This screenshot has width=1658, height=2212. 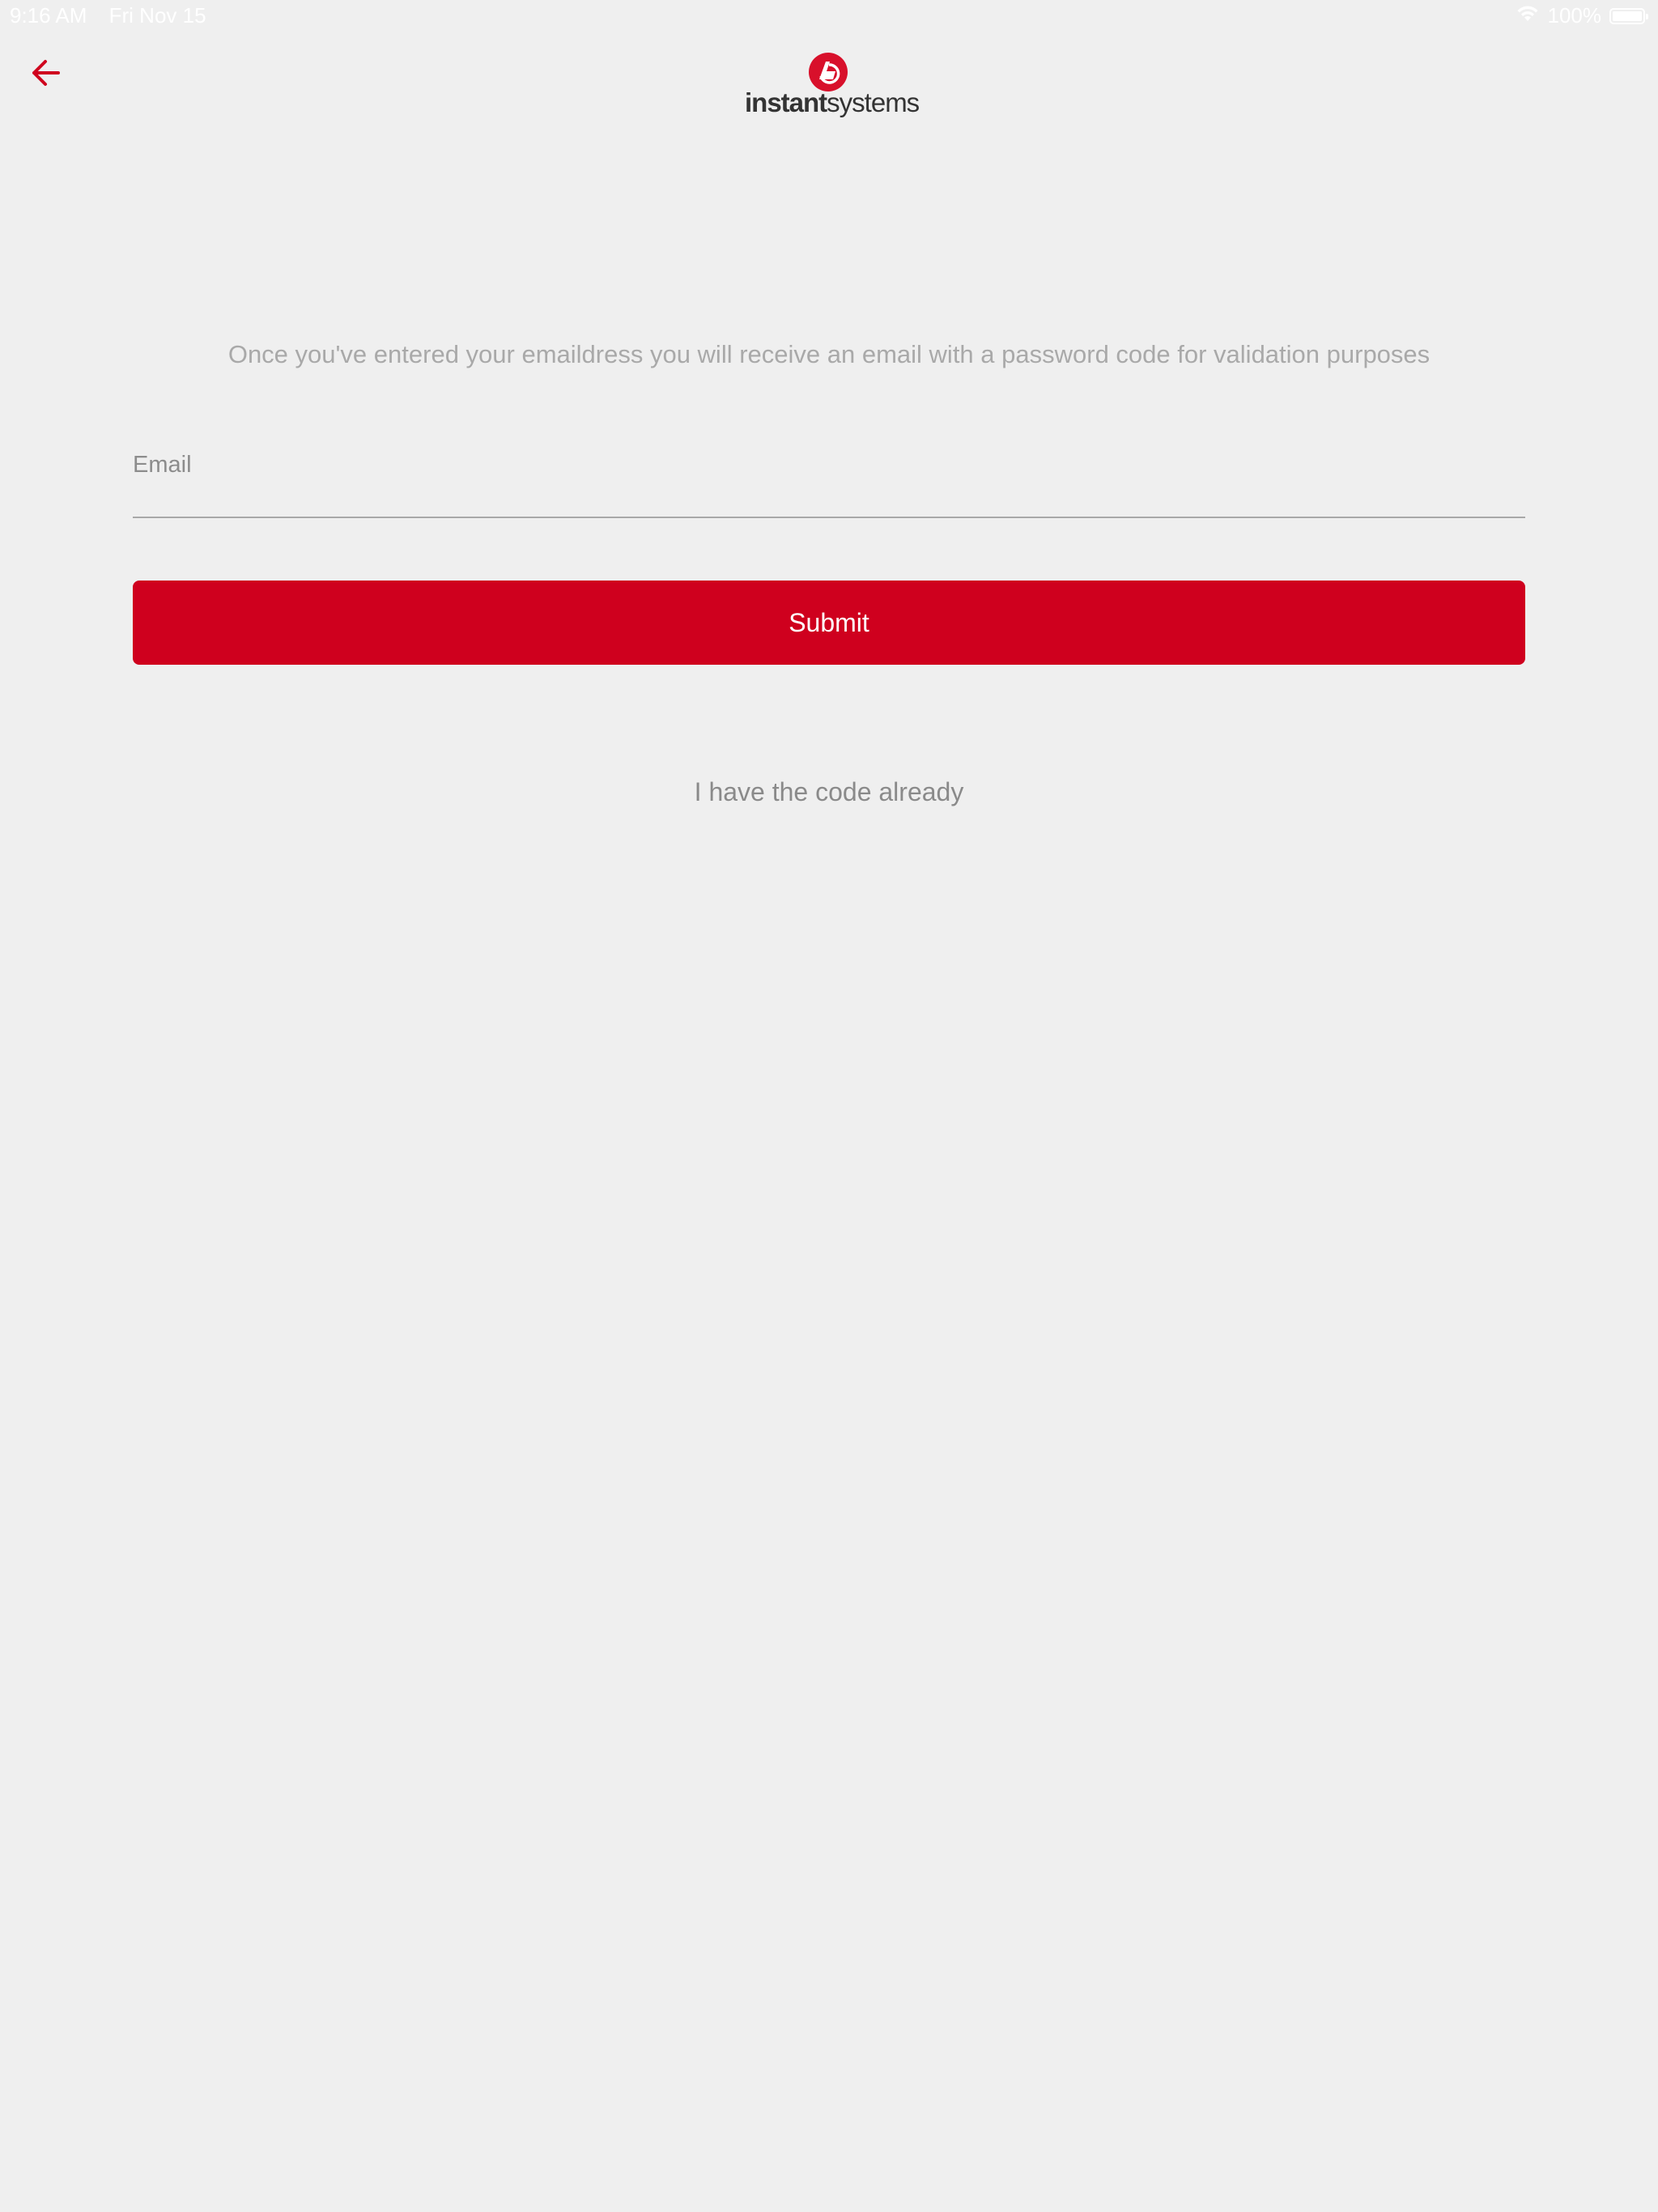 I want to click on logo-mark-icon, so click(x=828, y=72).